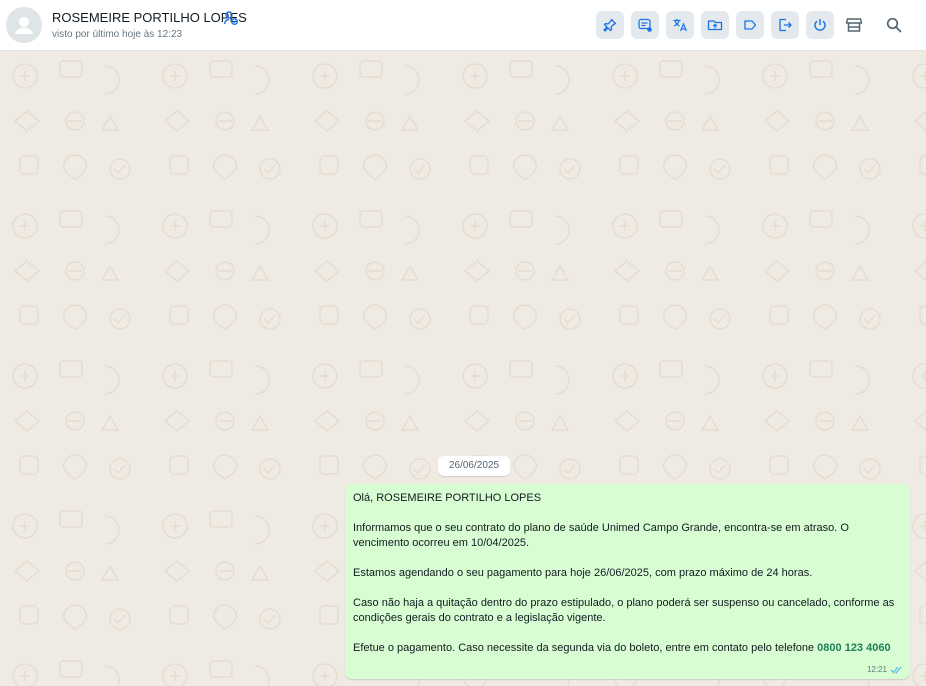  I want to click on message-meta: 12:21, so click(885, 669).